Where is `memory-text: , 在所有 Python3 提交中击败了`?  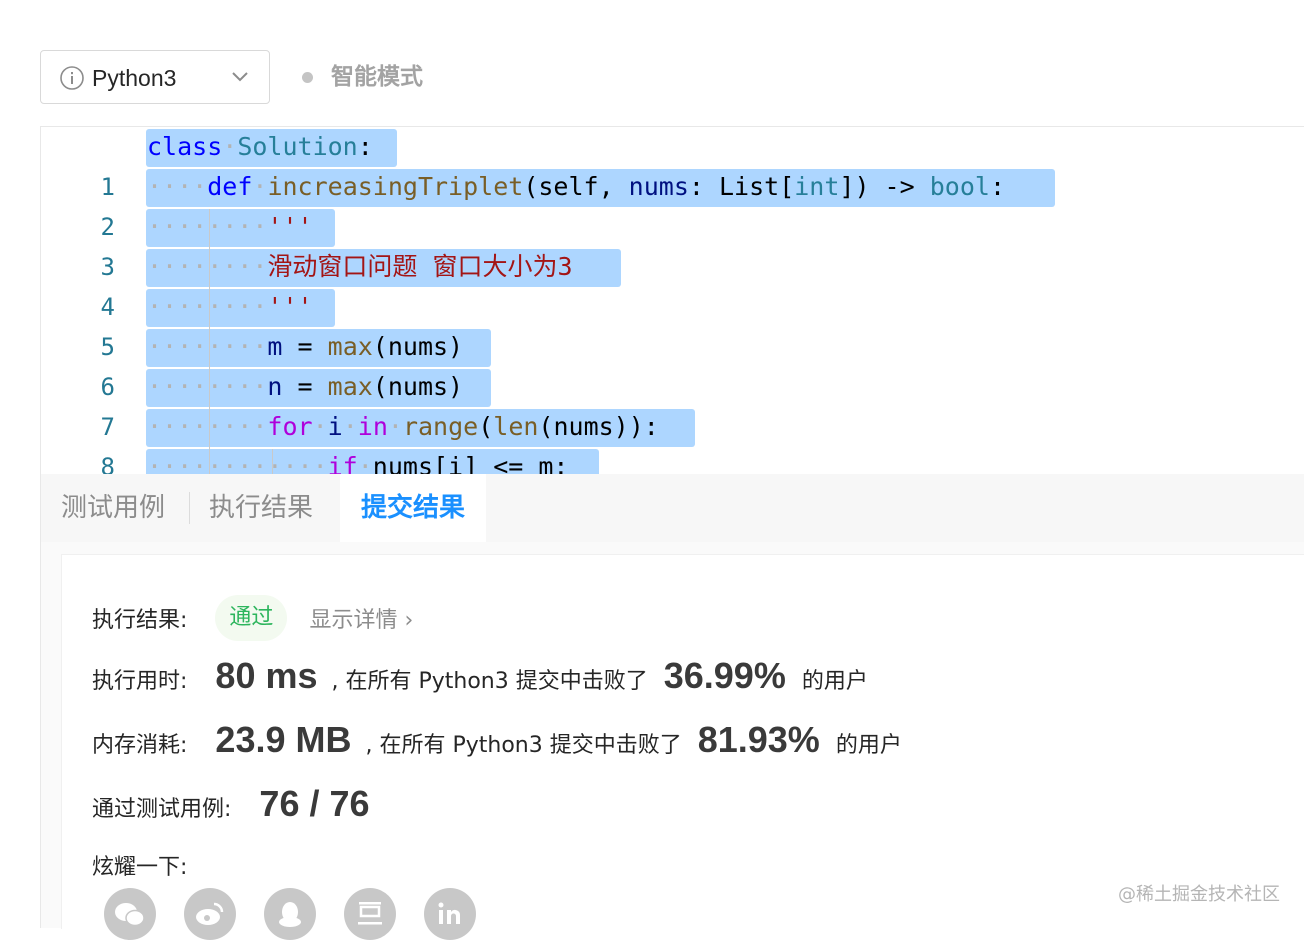
memory-text: , 在所有 Python3 提交中击败了 is located at coordinates (523, 745).